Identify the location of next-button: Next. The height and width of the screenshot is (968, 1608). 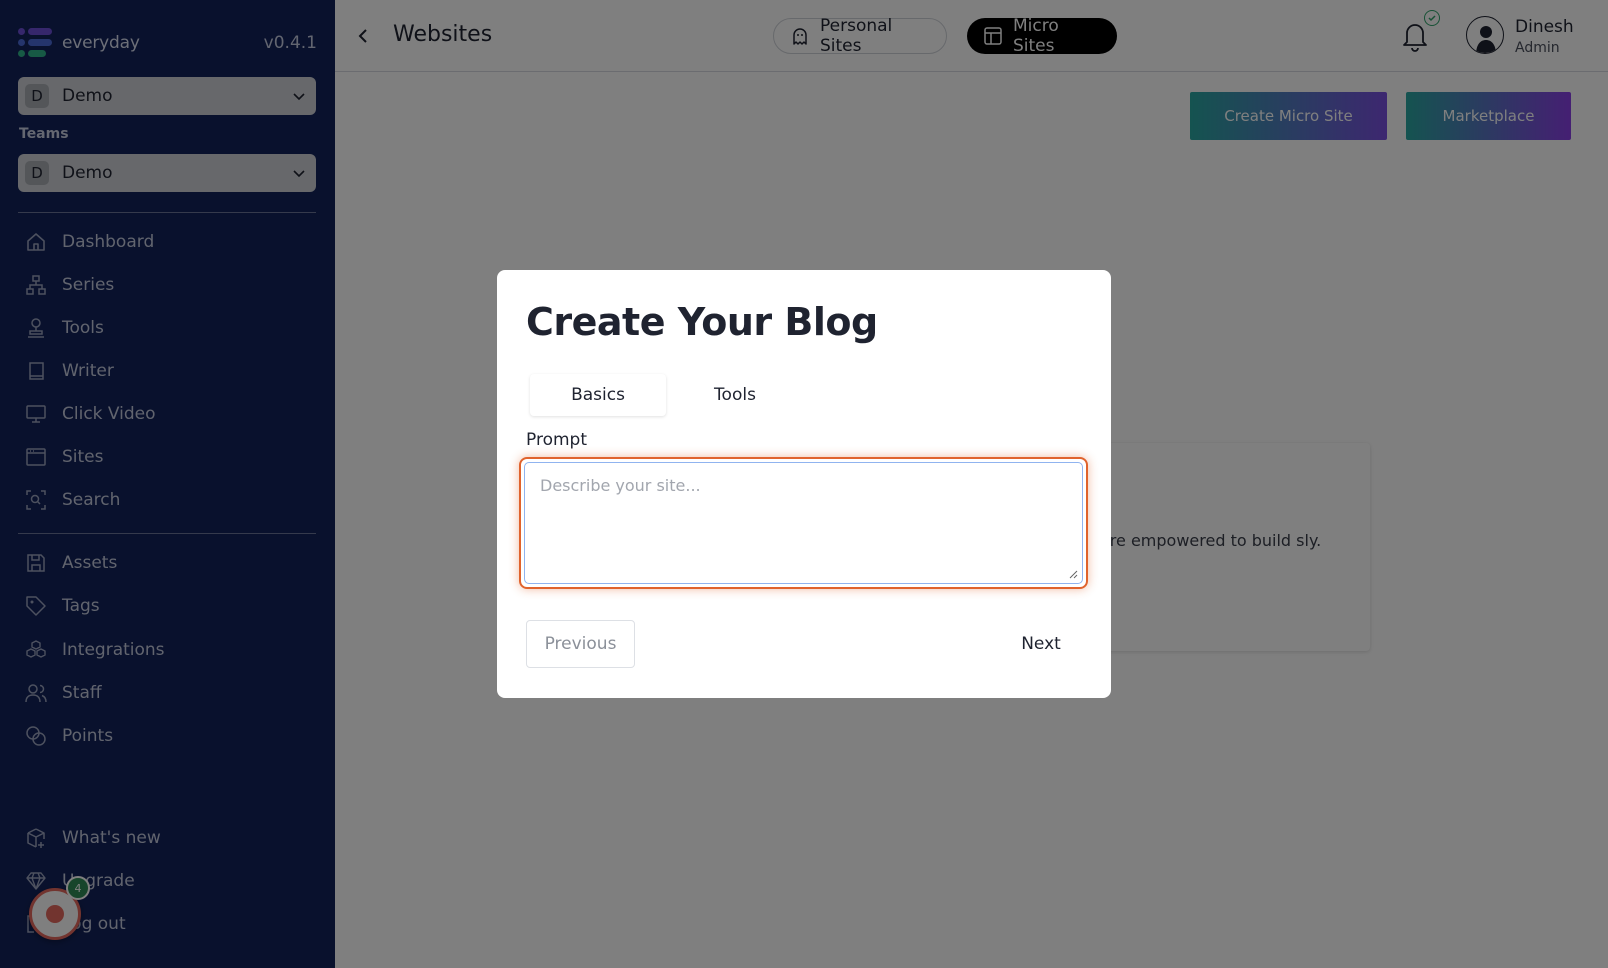
(1041, 644).